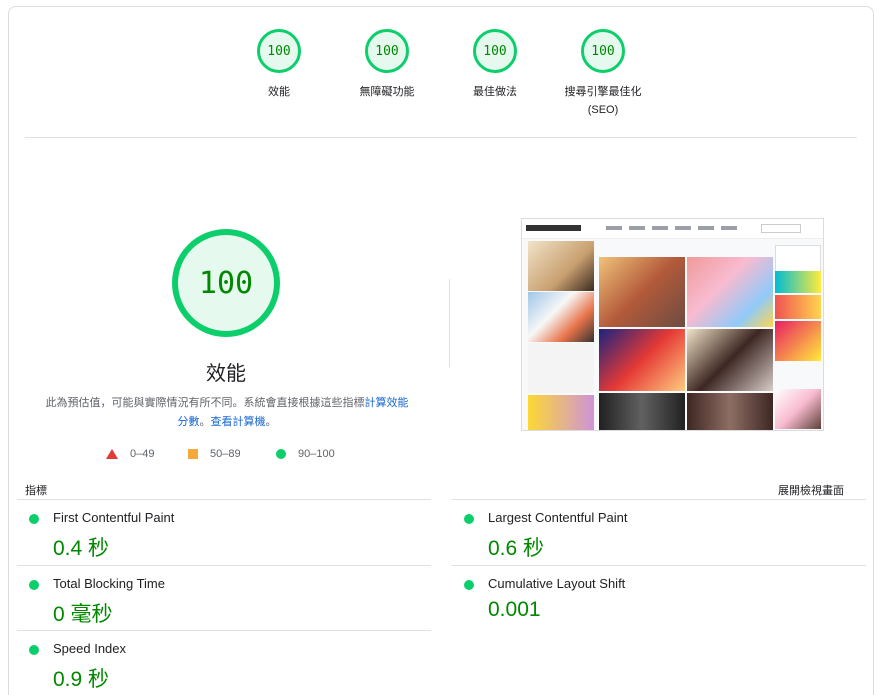  I want to click on metric-name: Cumulative Layout Shift, so click(557, 583).